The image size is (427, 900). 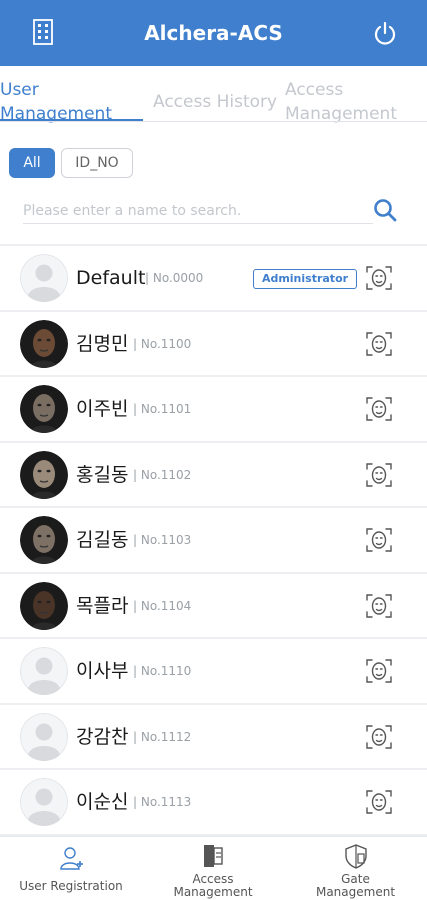 I want to click on user-number: | No.1102, so click(x=162, y=474).